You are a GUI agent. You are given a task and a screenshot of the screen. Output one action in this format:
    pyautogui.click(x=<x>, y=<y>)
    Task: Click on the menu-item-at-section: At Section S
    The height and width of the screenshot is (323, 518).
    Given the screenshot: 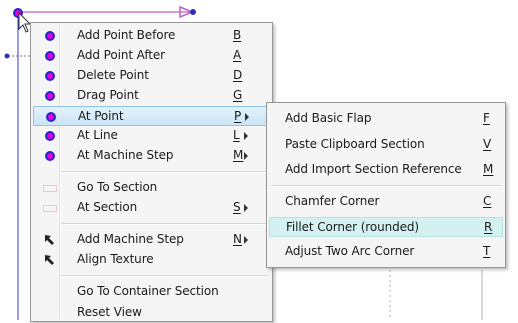 What is the action you would take?
    pyautogui.click(x=151, y=208)
    